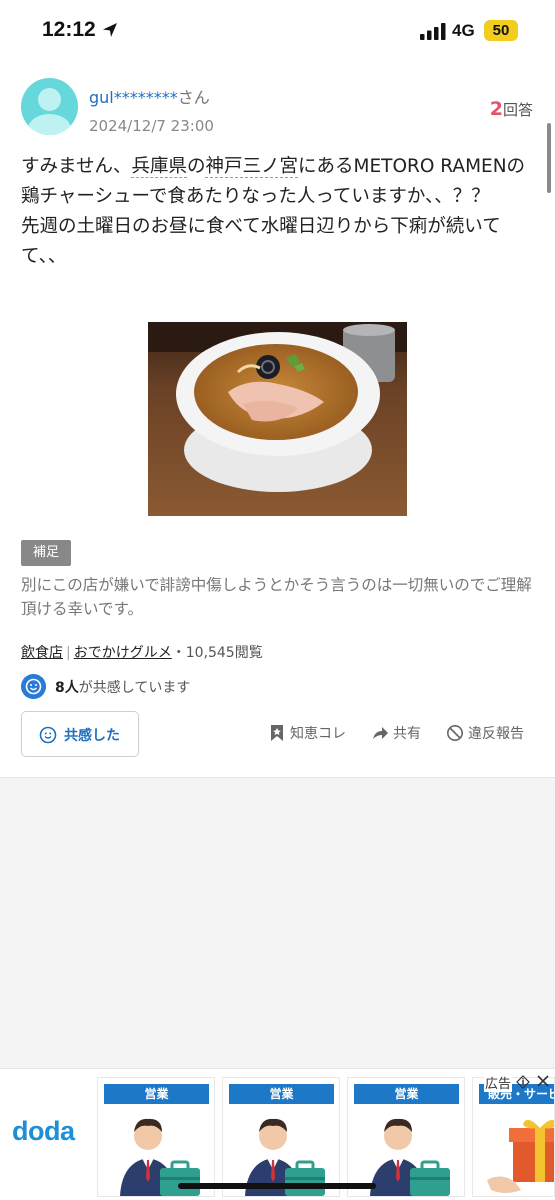  Describe the element at coordinates (69, 29) in the screenshot. I see `status-time: 12:12` at that location.